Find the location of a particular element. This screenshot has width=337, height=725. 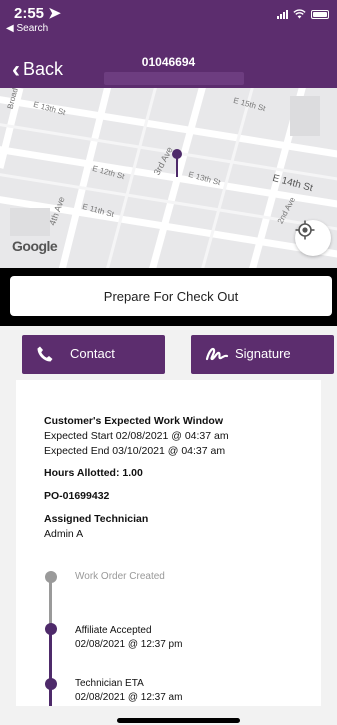

technician-heading: Assigned Technician is located at coordinates (96, 519).